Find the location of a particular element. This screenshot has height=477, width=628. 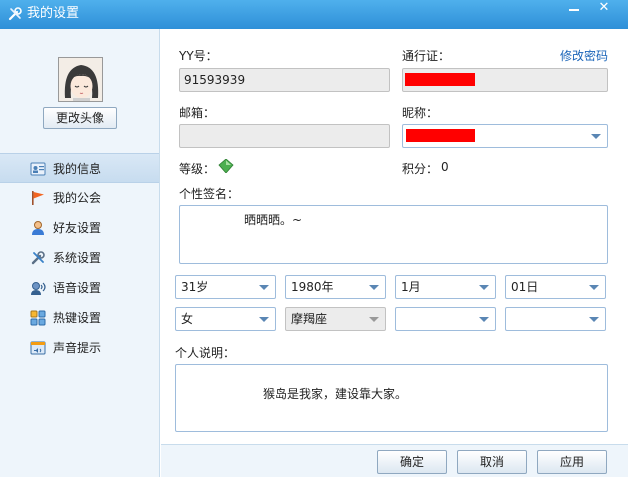

sidebar-item-label: 热键设置 is located at coordinates (77, 318).